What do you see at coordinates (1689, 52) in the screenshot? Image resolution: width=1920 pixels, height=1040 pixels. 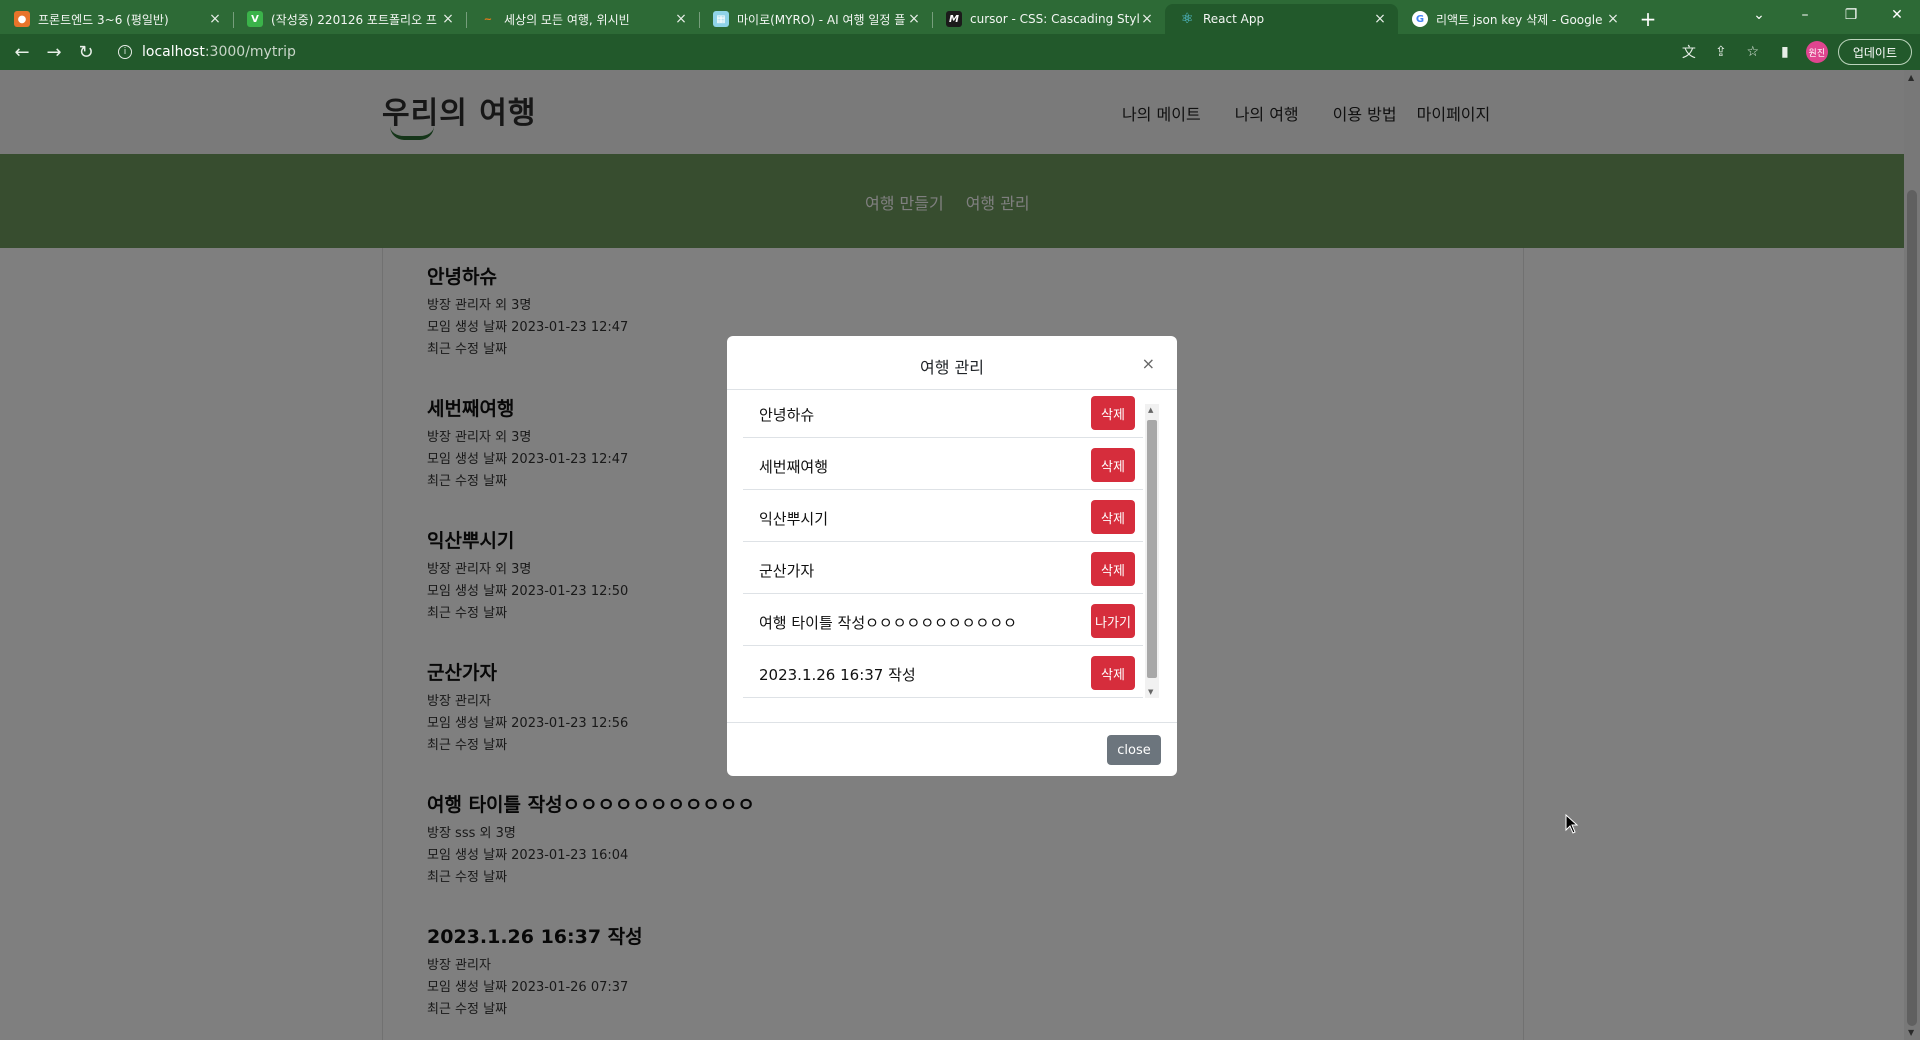 I see `translate-icon: 文` at bounding box center [1689, 52].